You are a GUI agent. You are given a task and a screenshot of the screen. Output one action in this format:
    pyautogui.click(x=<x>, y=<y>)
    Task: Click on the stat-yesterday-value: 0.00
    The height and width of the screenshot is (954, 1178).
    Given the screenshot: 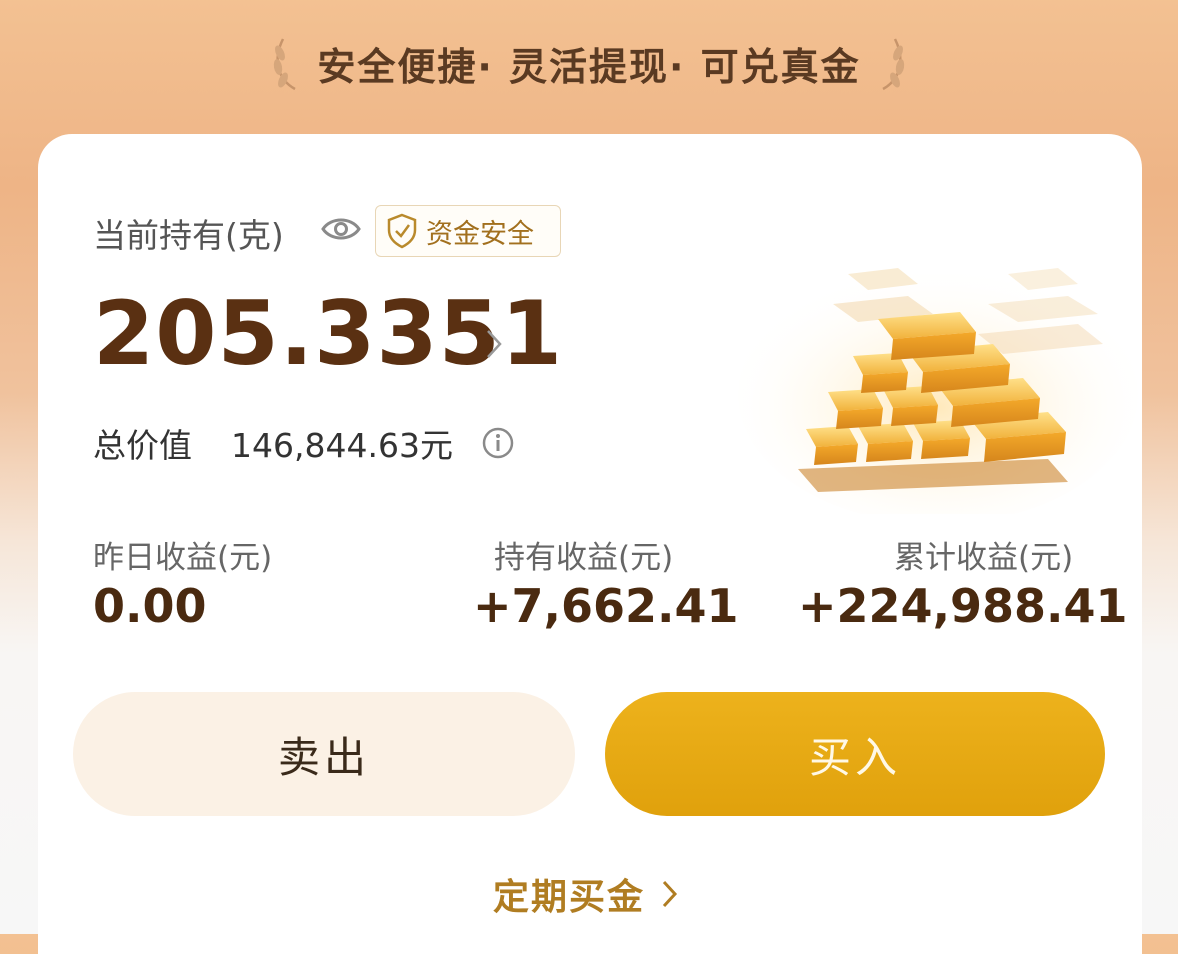 What is the action you would take?
    pyautogui.click(x=150, y=606)
    